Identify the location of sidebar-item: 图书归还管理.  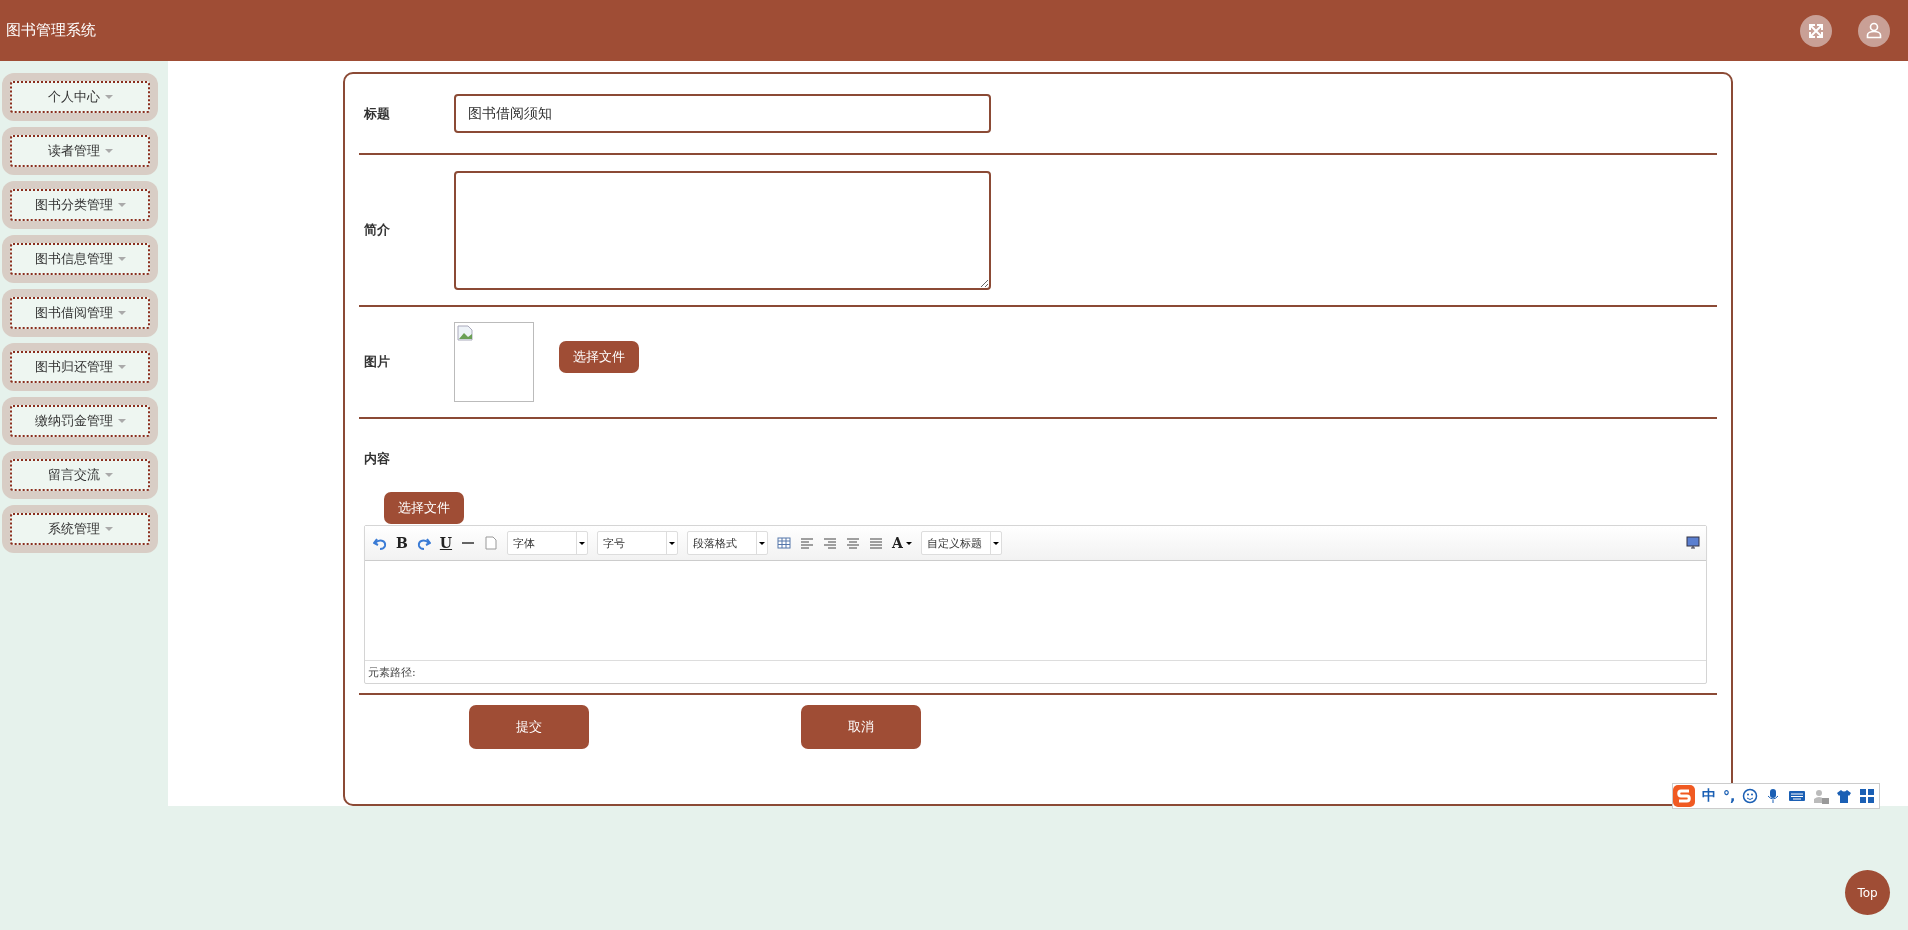
(80, 367).